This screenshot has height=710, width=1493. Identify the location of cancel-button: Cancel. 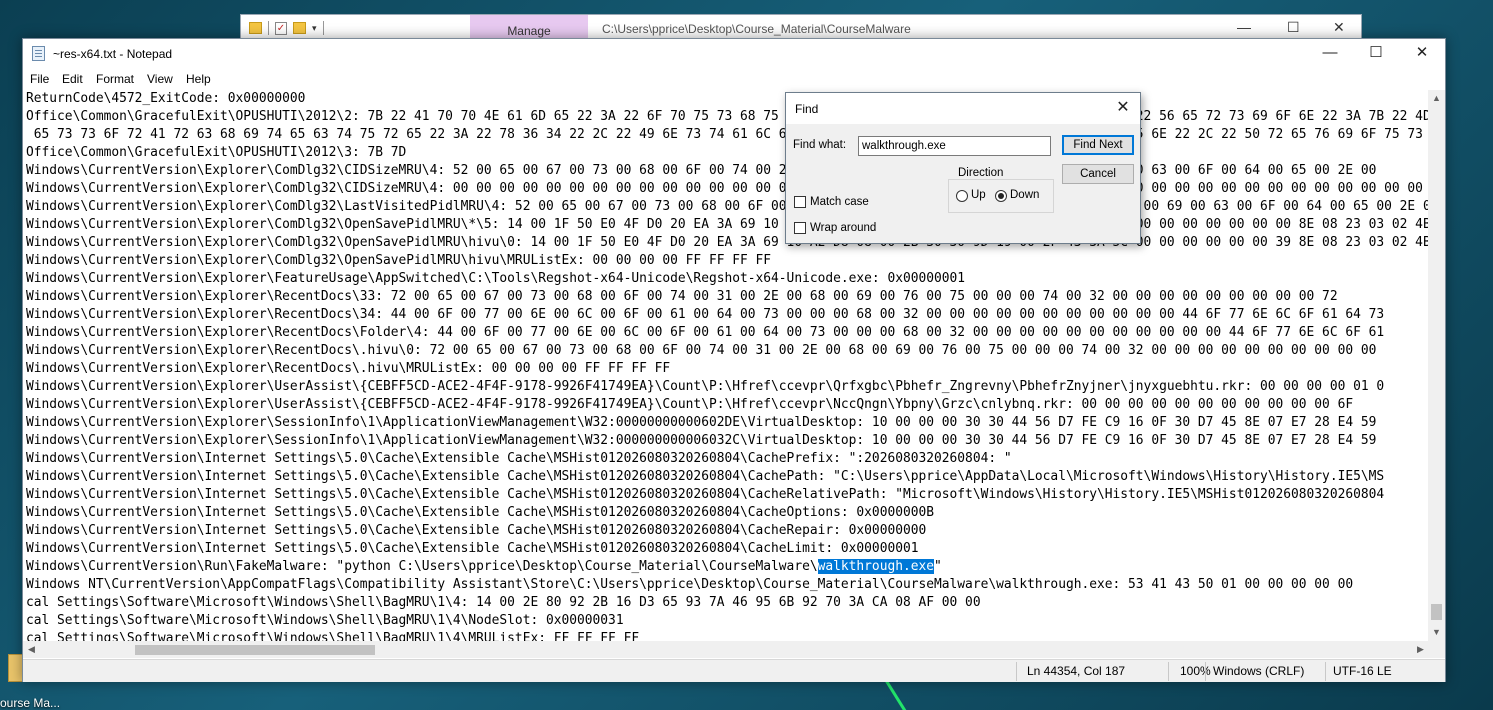
(1098, 174).